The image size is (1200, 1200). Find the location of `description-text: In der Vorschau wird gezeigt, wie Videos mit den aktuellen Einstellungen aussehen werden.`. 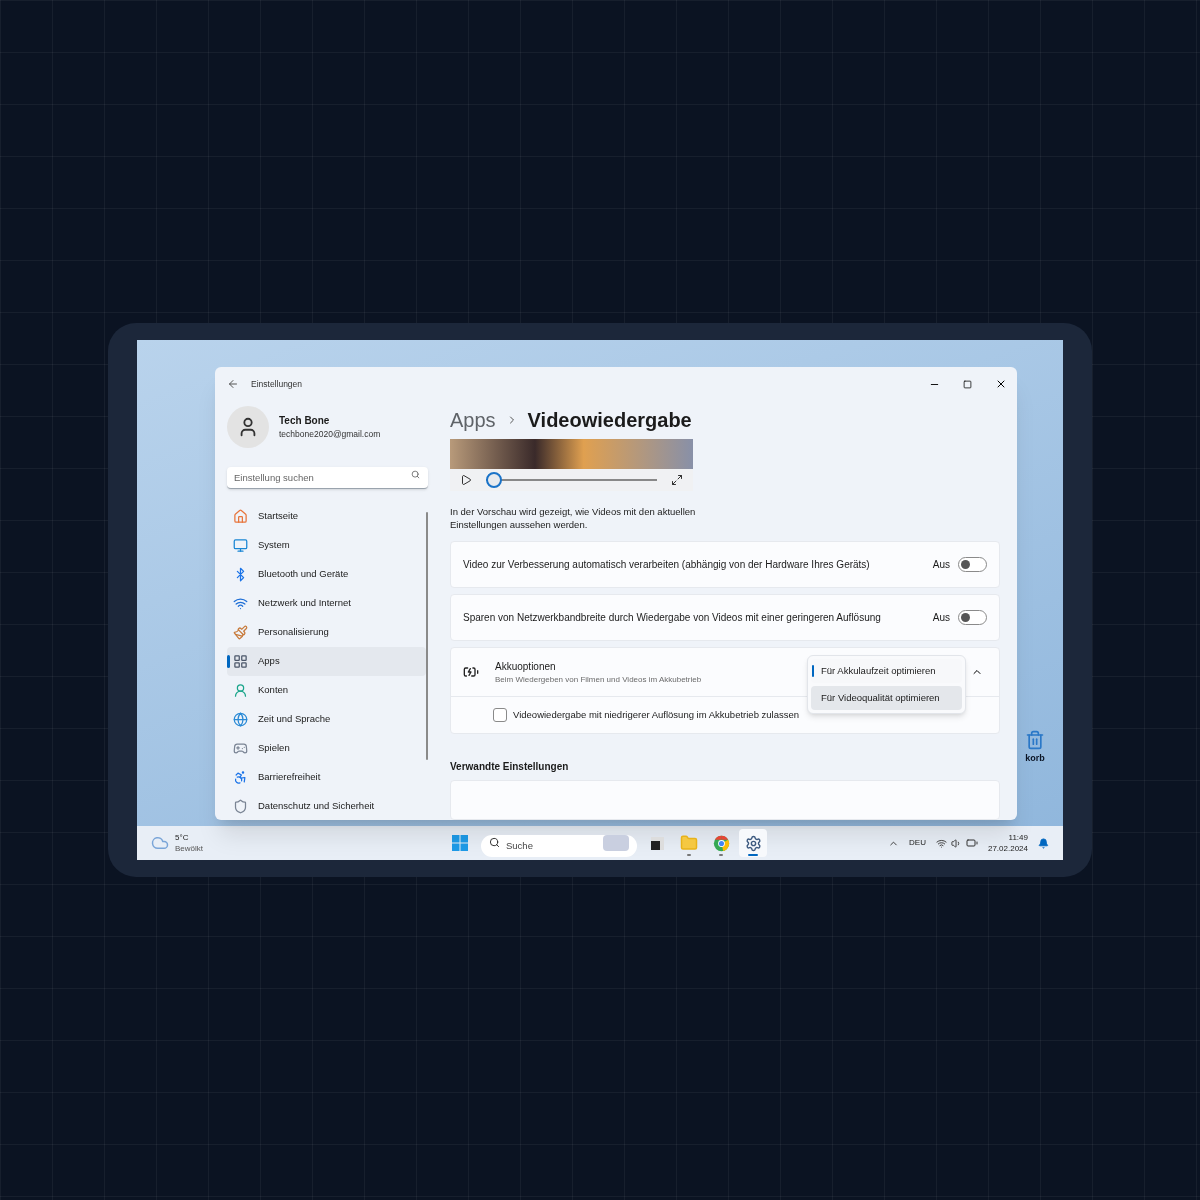

description-text: In der Vorschau wird gezeigt, wie Videos mit den aktuellen Einstellungen aussehen werden. is located at coordinates (573, 518).